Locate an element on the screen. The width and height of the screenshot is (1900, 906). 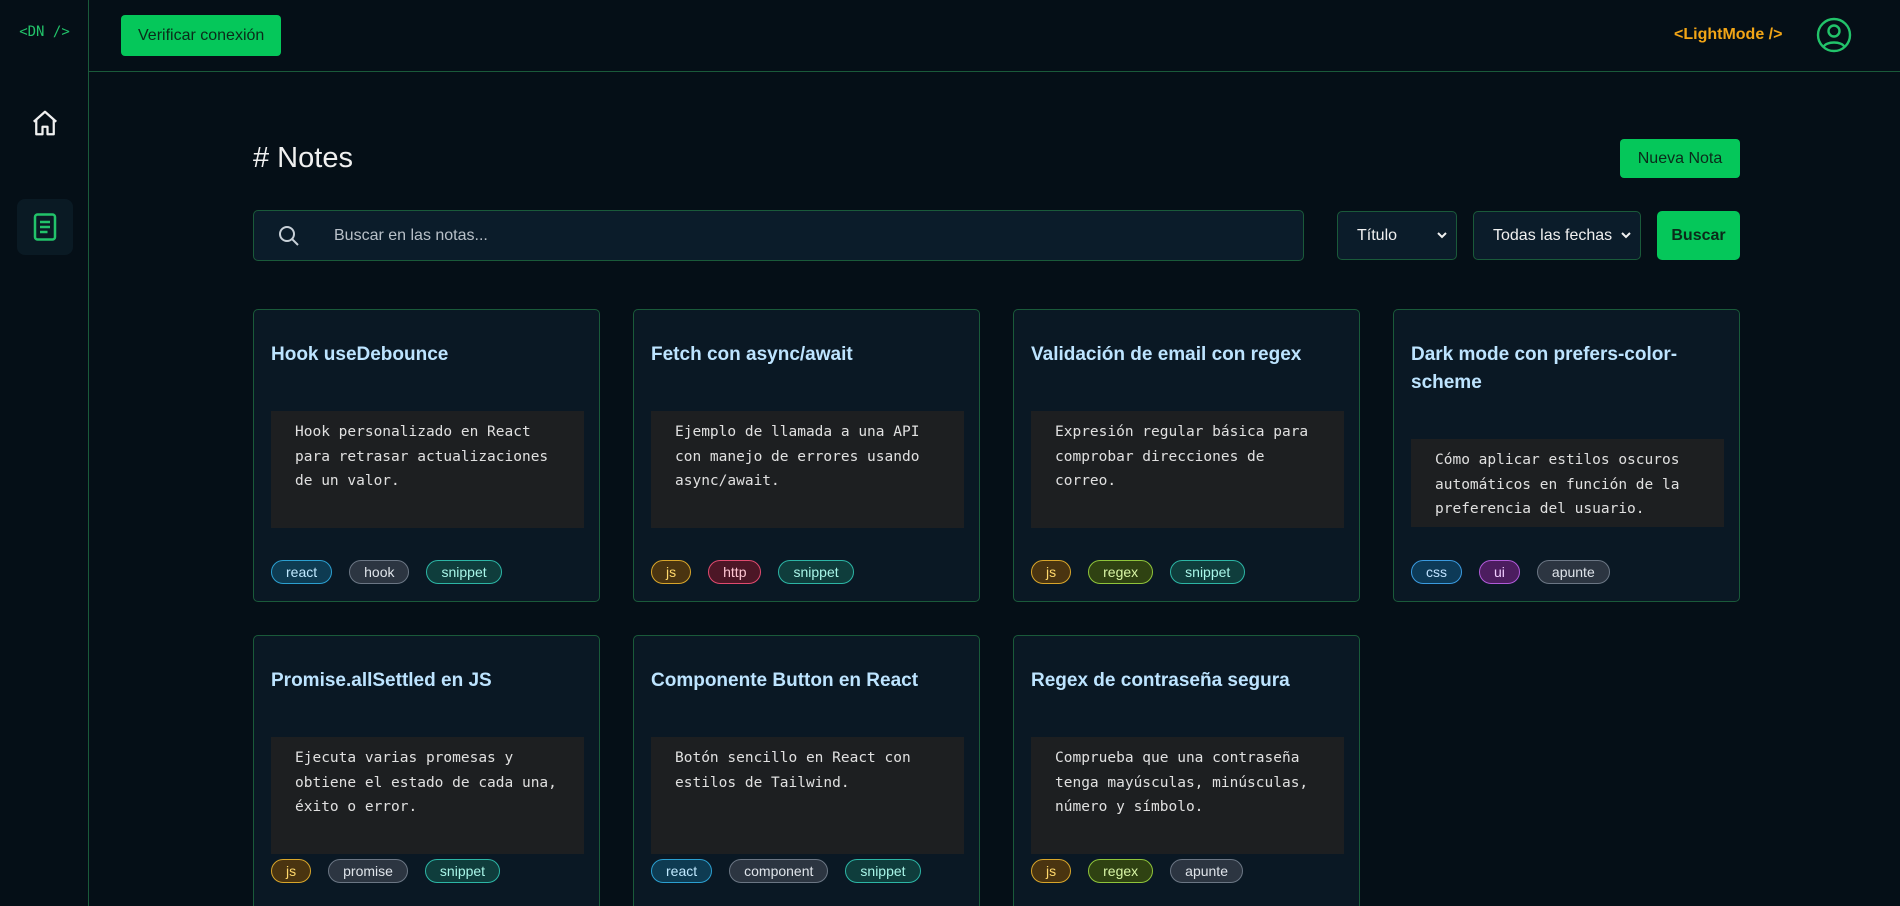
user-circle-icon is located at coordinates (1834, 35).